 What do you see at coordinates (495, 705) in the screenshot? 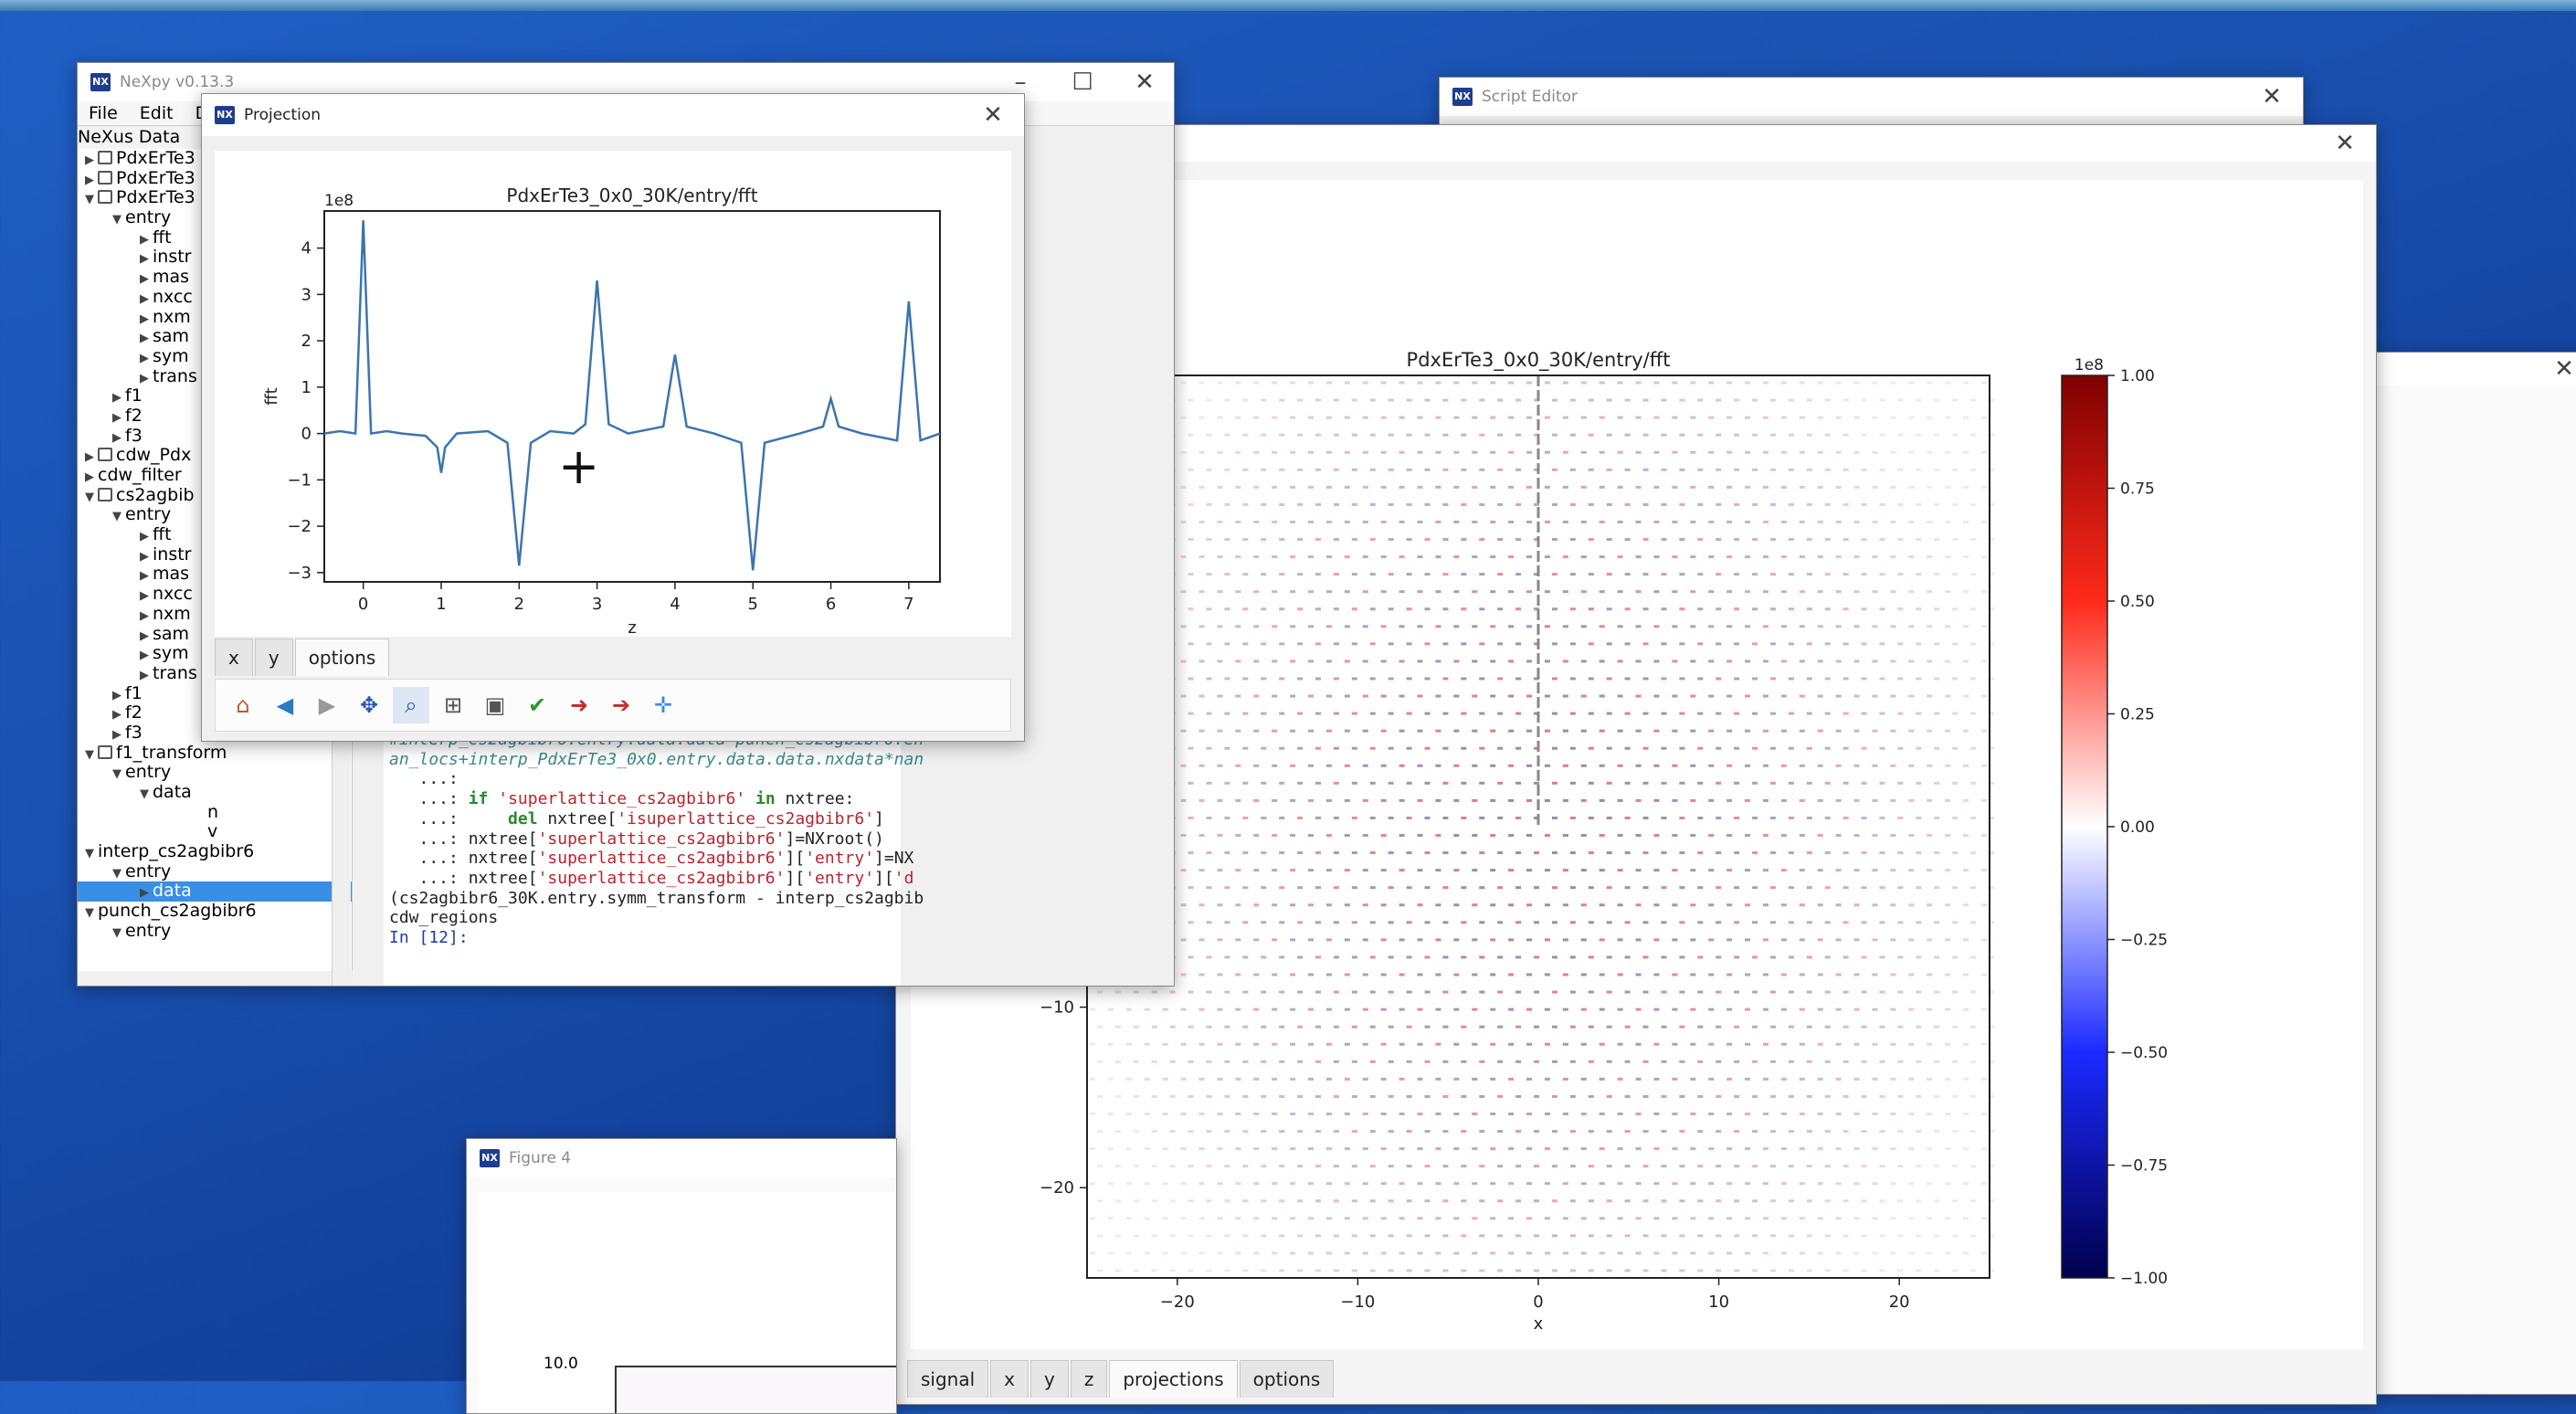
I see `save-figure-icon: ▣` at bounding box center [495, 705].